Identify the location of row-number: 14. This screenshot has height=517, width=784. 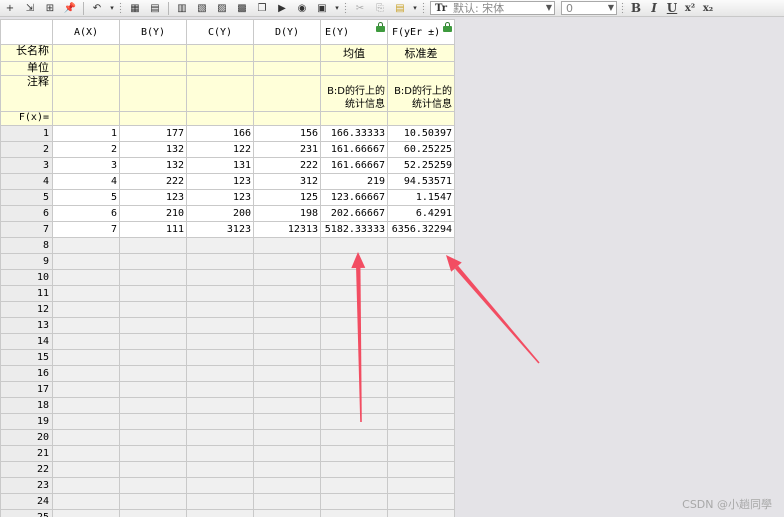
(26, 341).